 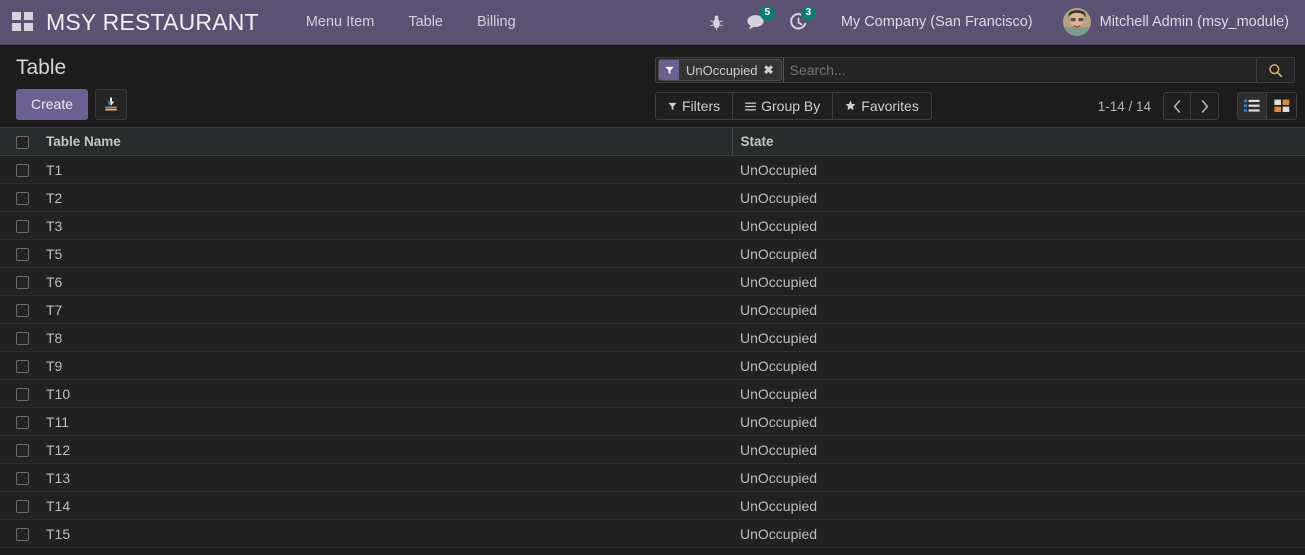 I want to click on top-navbar: MSY RESTAURANT Menu Item Table Billing 5, so click(x=652, y=22).